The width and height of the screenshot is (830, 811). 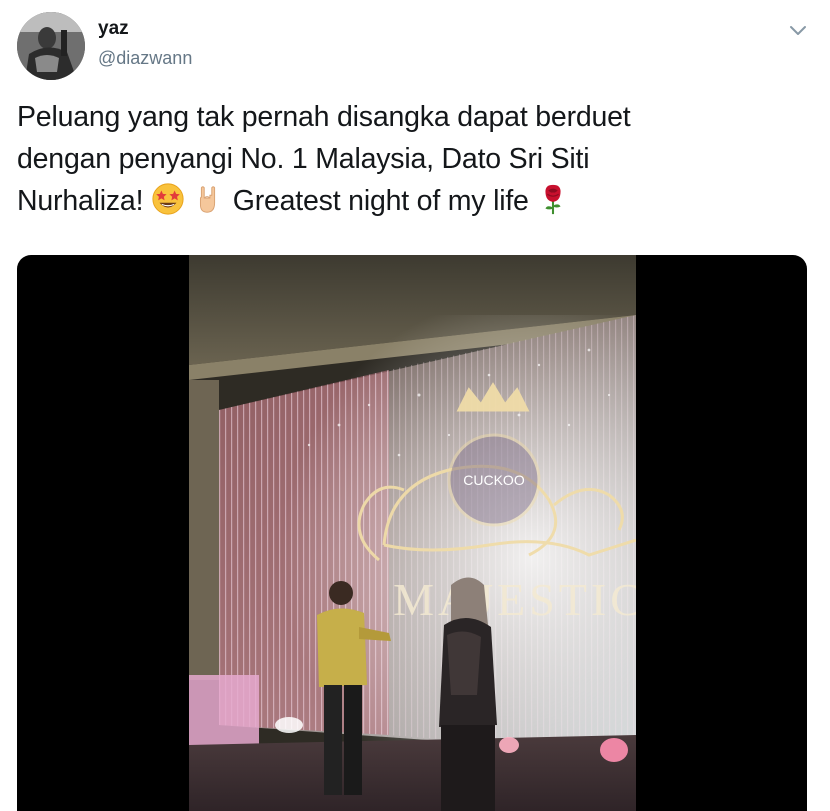 What do you see at coordinates (113, 29) in the screenshot?
I see `display-name: yaz` at bounding box center [113, 29].